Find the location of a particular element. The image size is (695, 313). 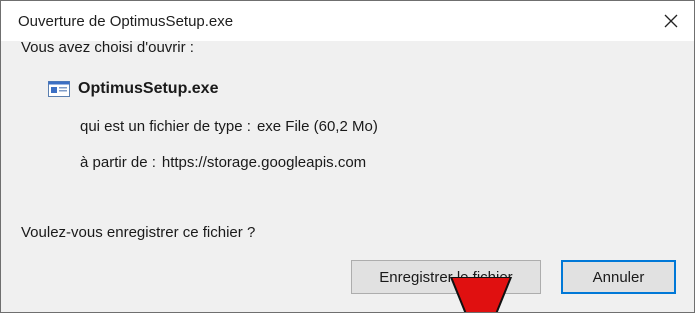

file-type-label: qui est un fichier de type : is located at coordinates (165, 126).